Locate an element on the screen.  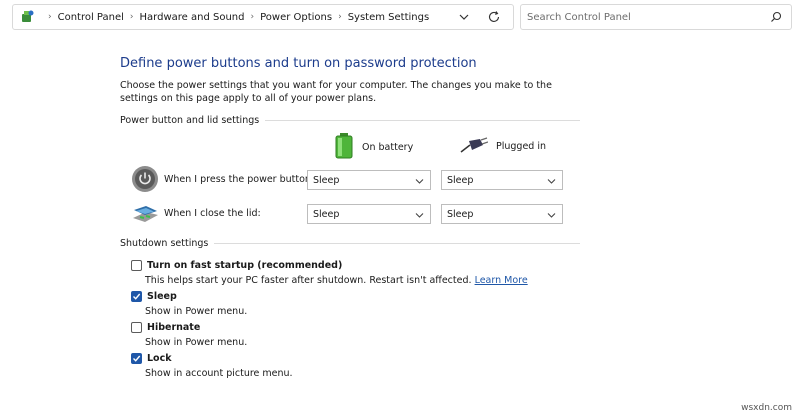
power-section-title: Power button and lid settings is located at coordinates (190, 120).